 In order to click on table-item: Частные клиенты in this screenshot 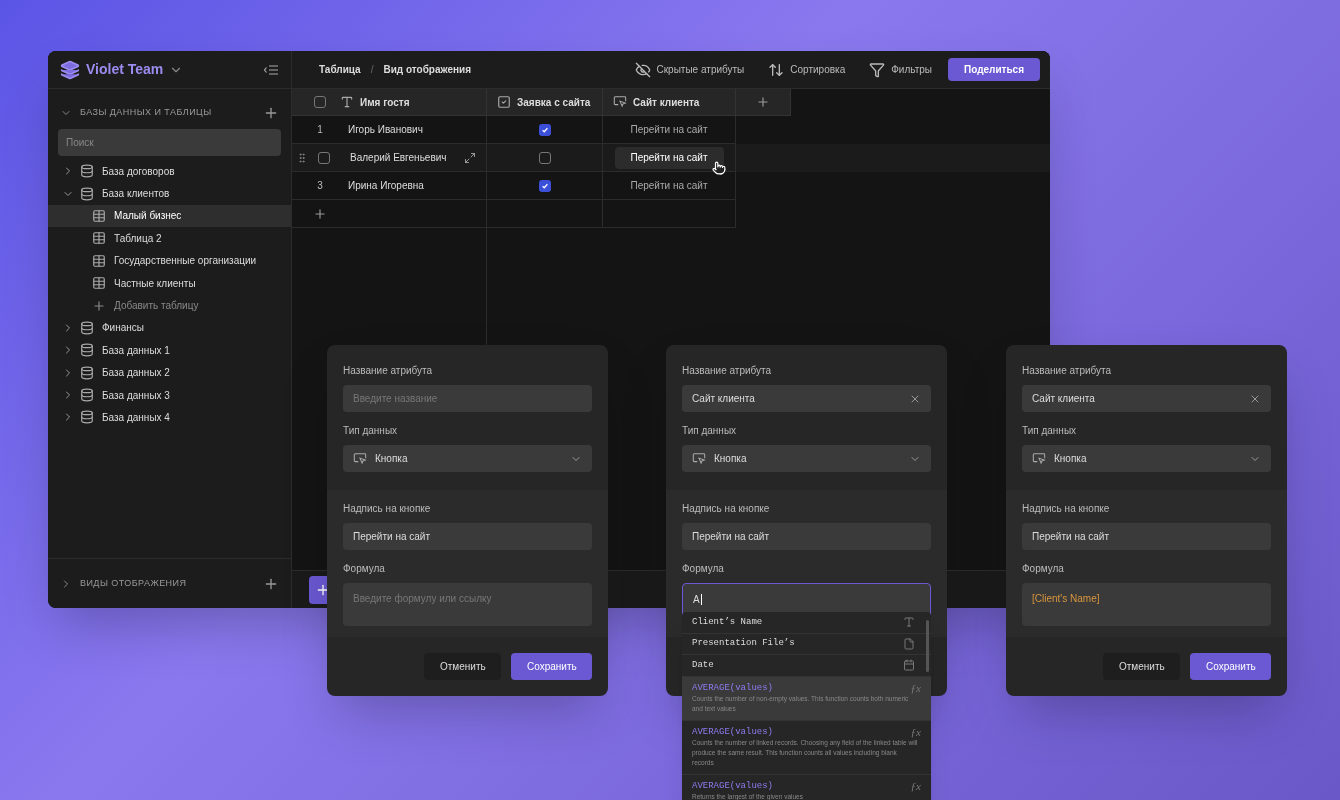, I will do `click(169, 283)`.